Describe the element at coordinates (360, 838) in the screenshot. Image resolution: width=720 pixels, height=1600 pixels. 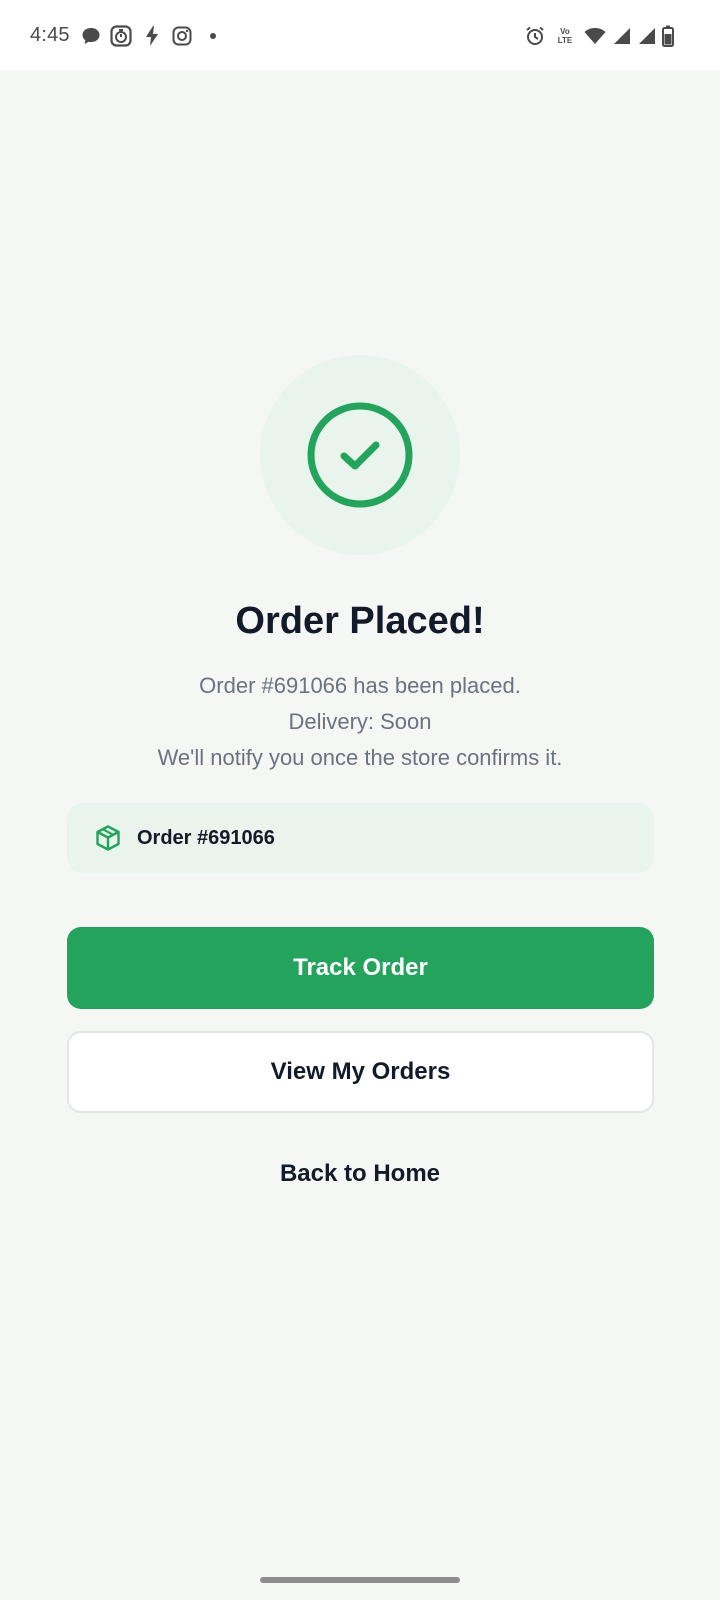
I see `order-summary-card: Order #691066` at that location.